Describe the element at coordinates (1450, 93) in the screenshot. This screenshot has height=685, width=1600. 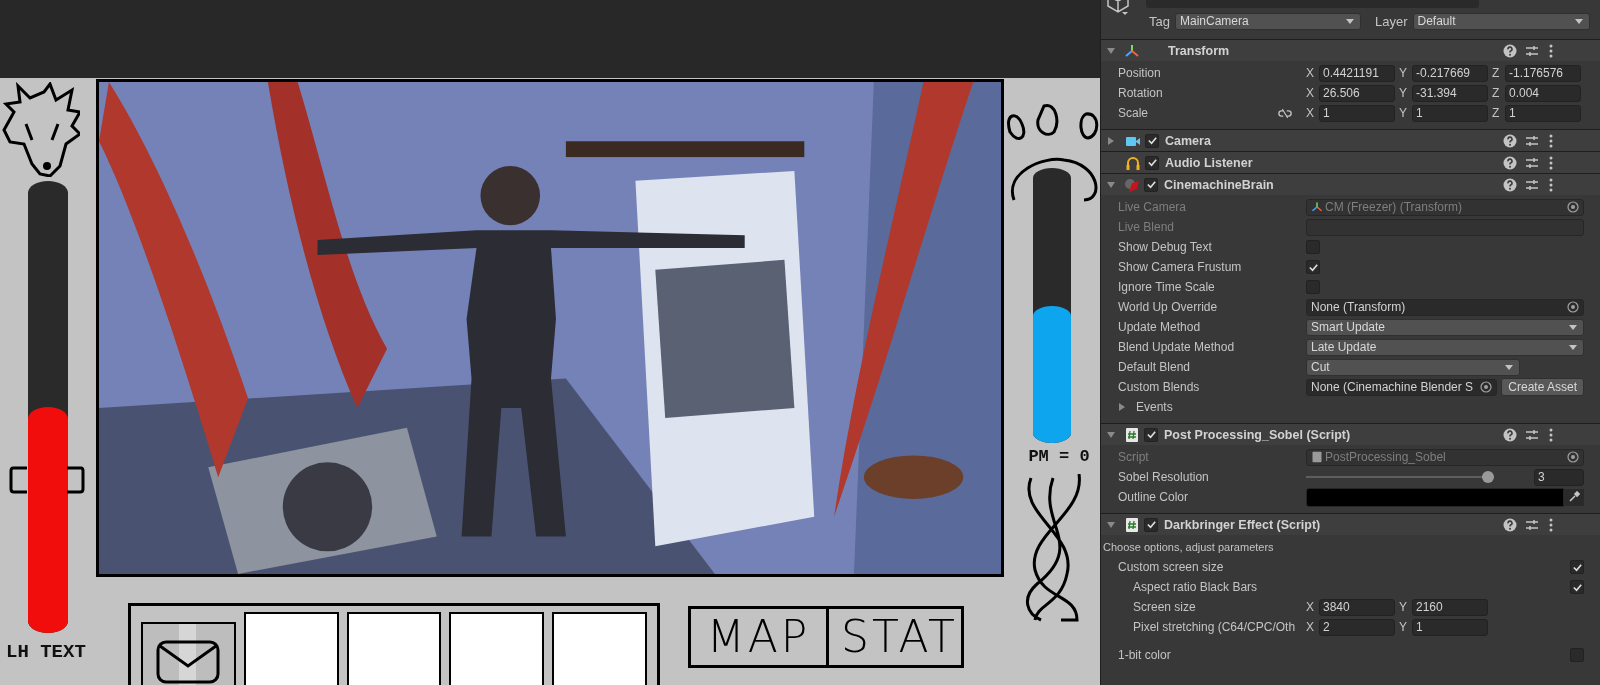
I see `number-field: -31.394` at that location.